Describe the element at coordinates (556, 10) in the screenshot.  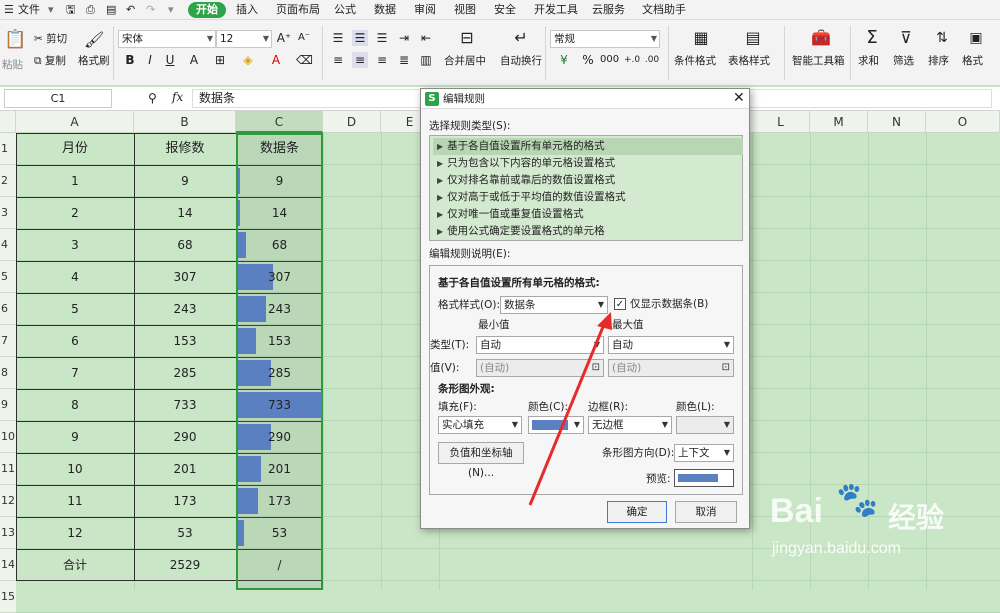
I see `tab-developer: 开发工具` at that location.